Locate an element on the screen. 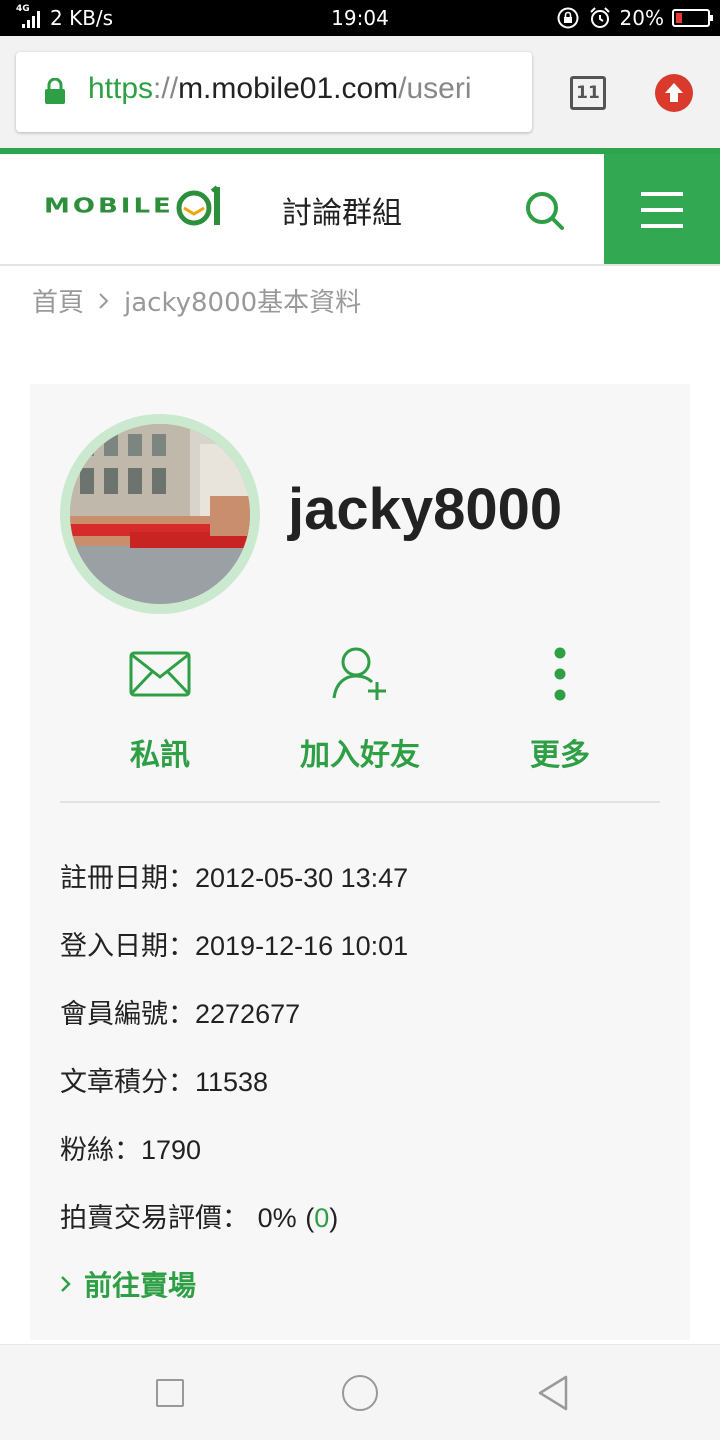 The image size is (720, 1440). logo-01-mark is located at coordinates (198, 205).